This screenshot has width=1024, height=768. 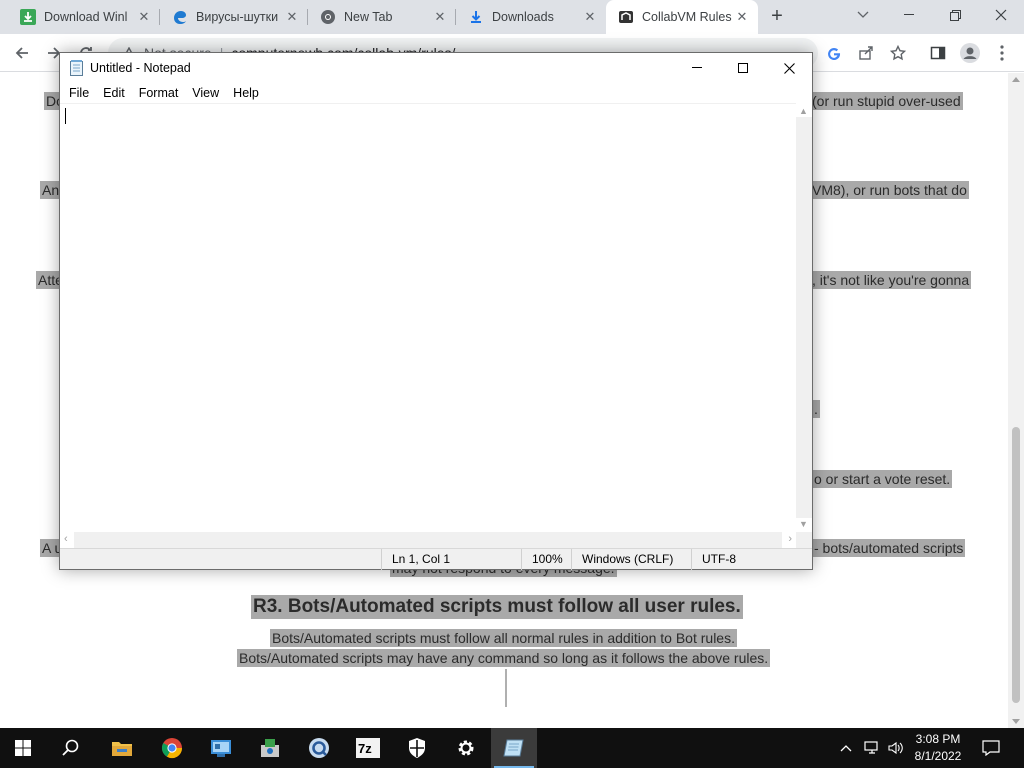 I want to click on rule-text-line: An, so click(x=51, y=190).